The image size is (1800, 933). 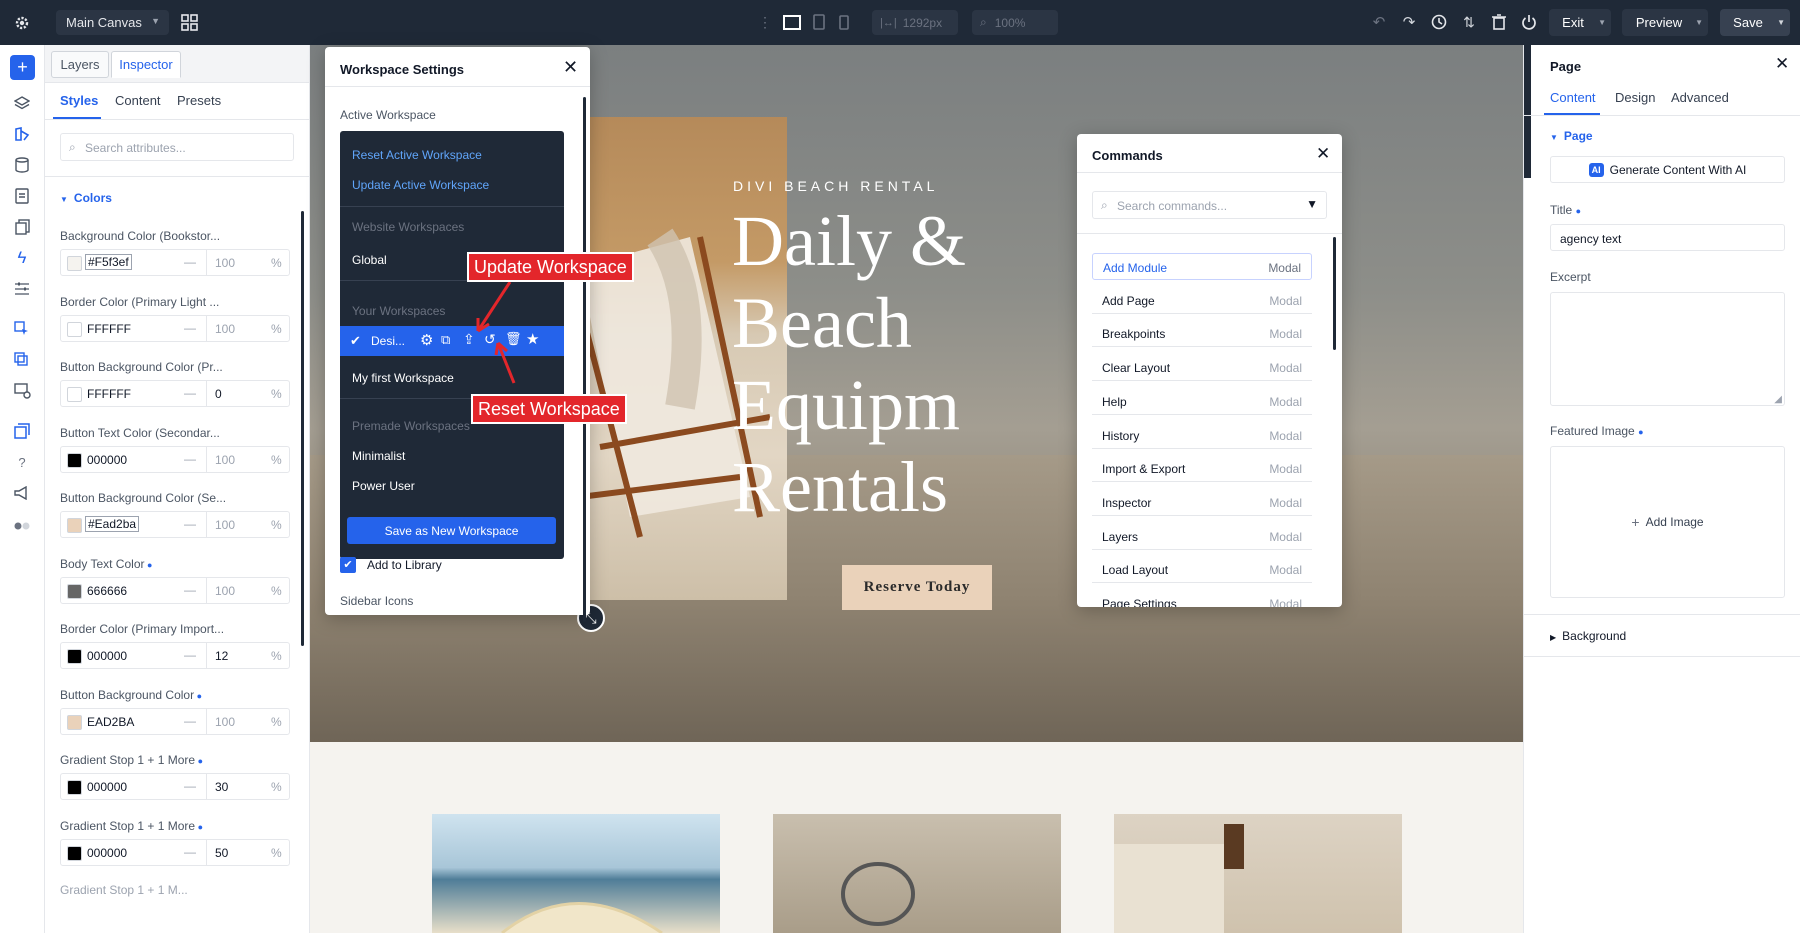 What do you see at coordinates (1202, 334) in the screenshot?
I see `command-row: Breakpoints Modal` at bounding box center [1202, 334].